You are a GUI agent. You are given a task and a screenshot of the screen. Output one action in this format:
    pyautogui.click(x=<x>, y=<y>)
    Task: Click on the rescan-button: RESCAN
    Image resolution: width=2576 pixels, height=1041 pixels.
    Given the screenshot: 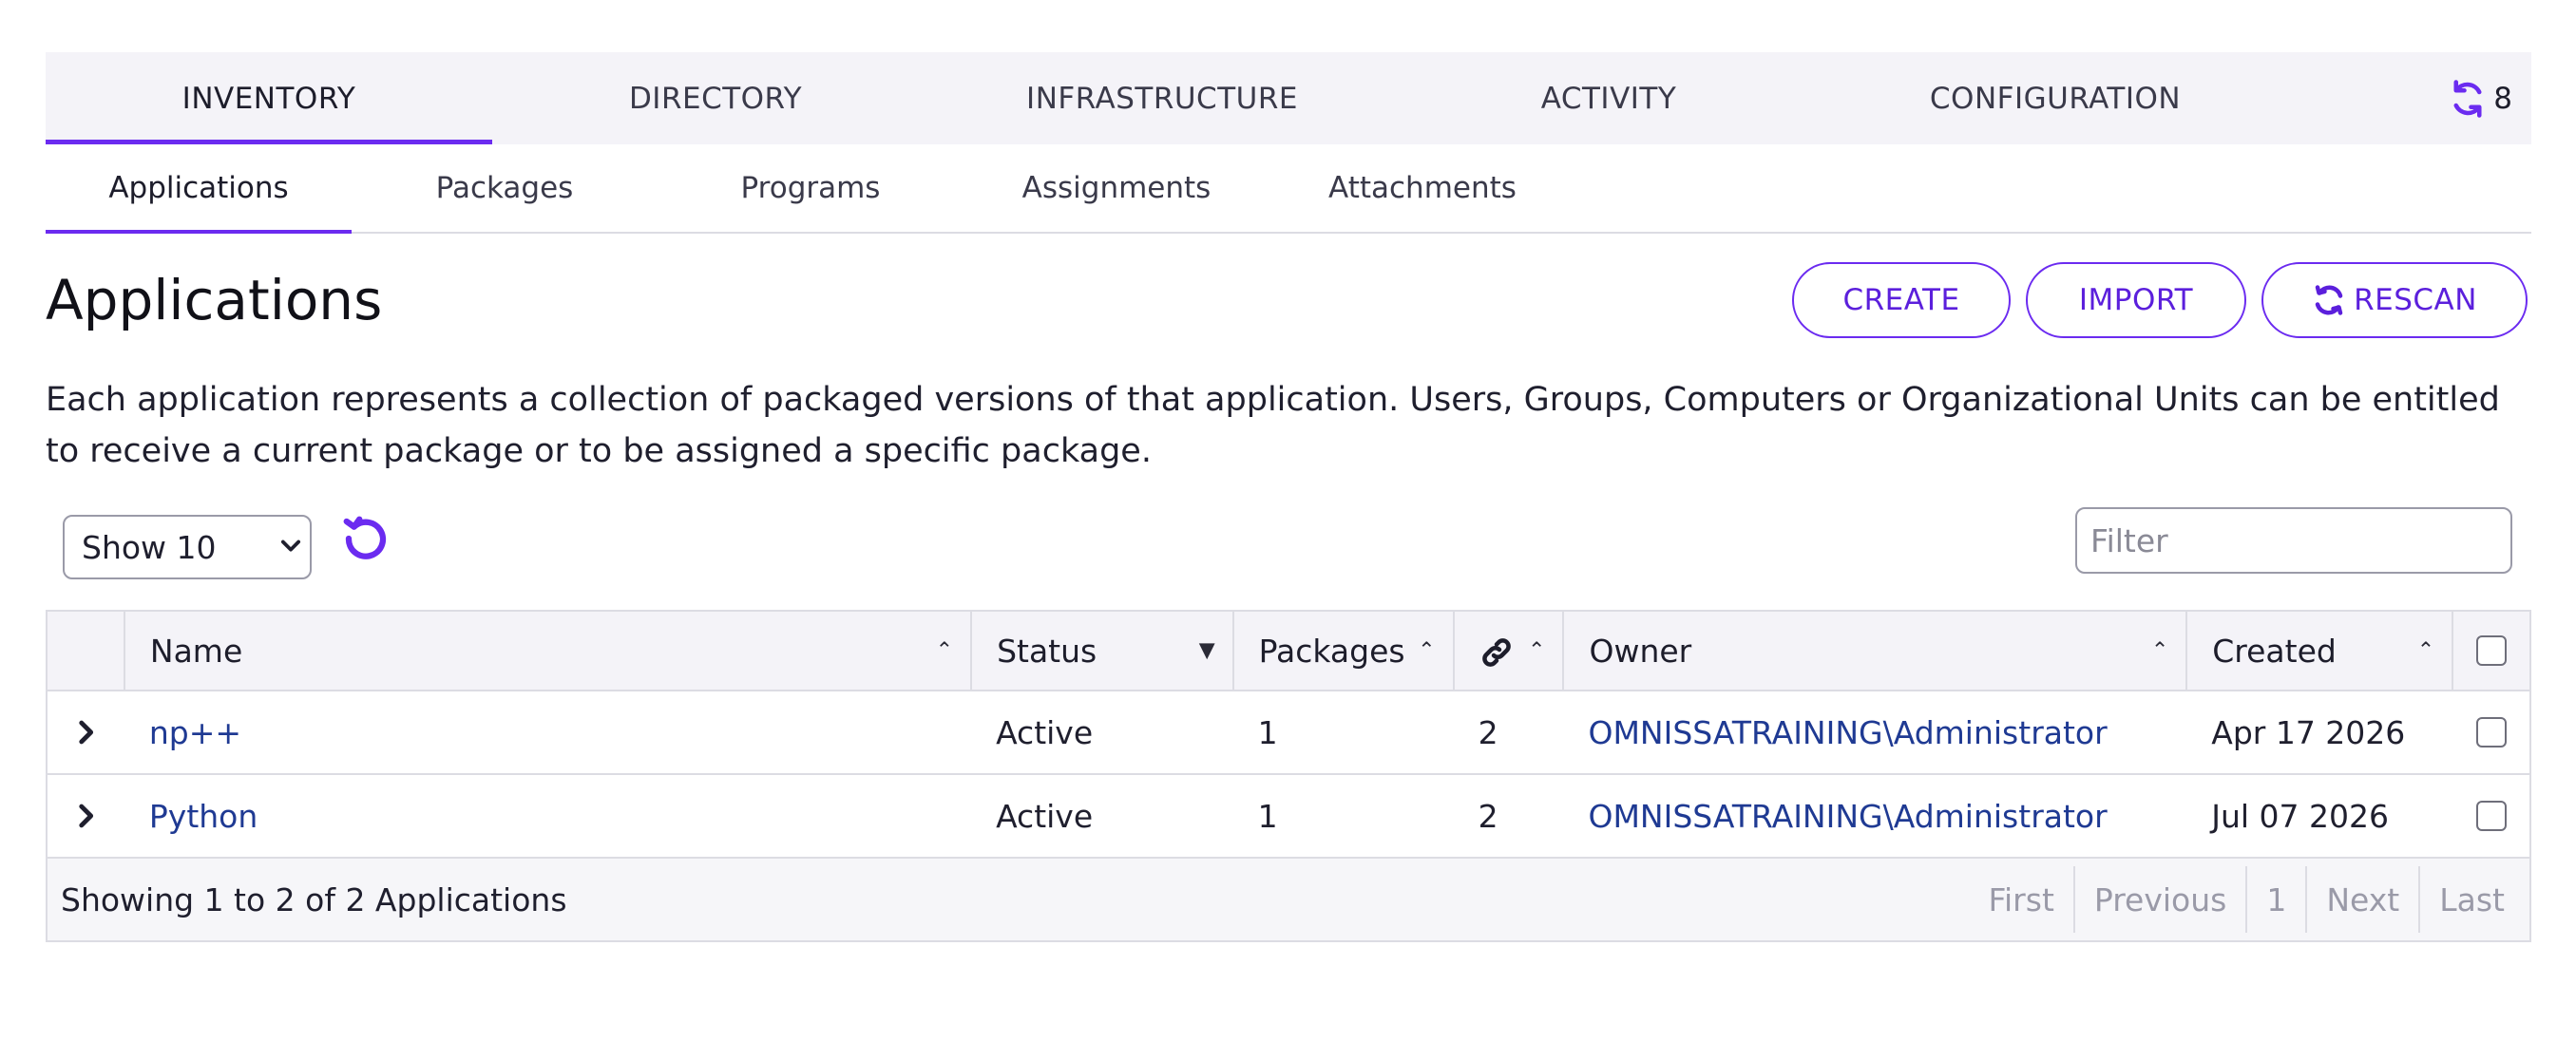 What is the action you would take?
    pyautogui.click(x=2394, y=300)
    